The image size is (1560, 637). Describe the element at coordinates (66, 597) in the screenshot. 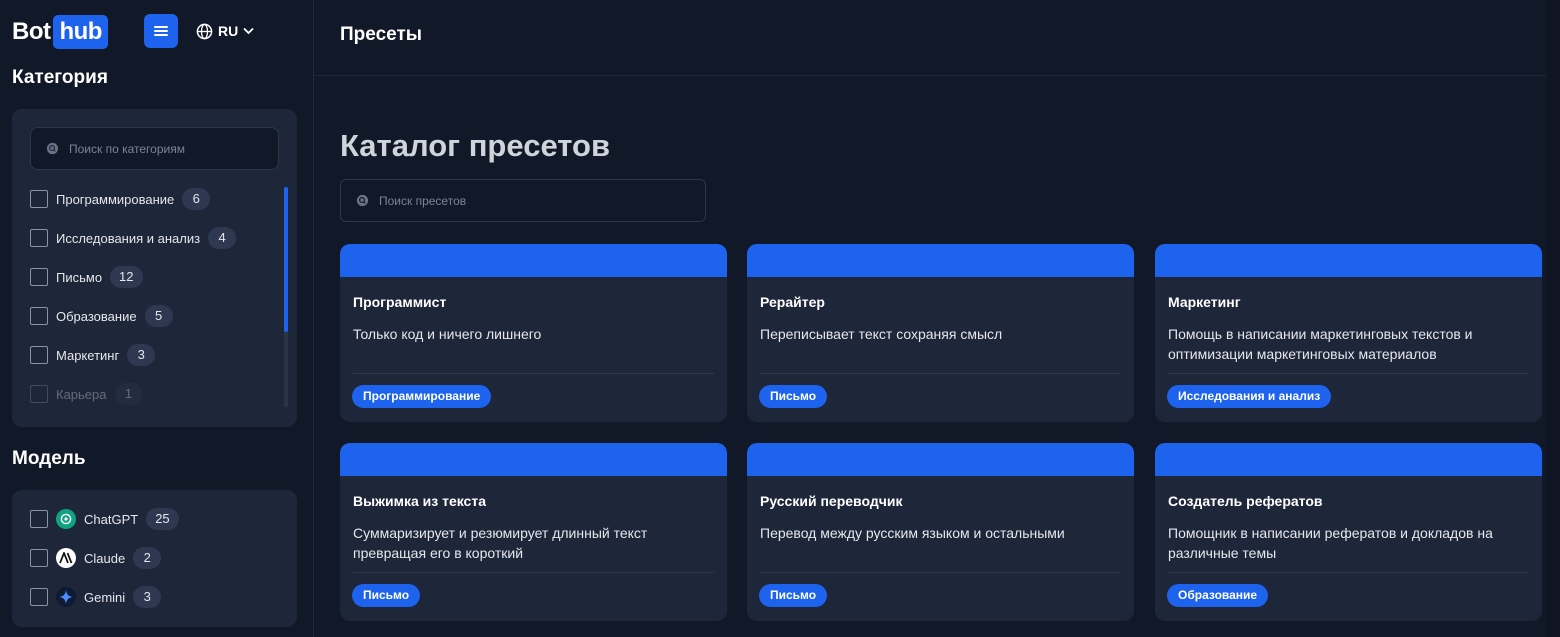

I see `gemini-icon` at that location.